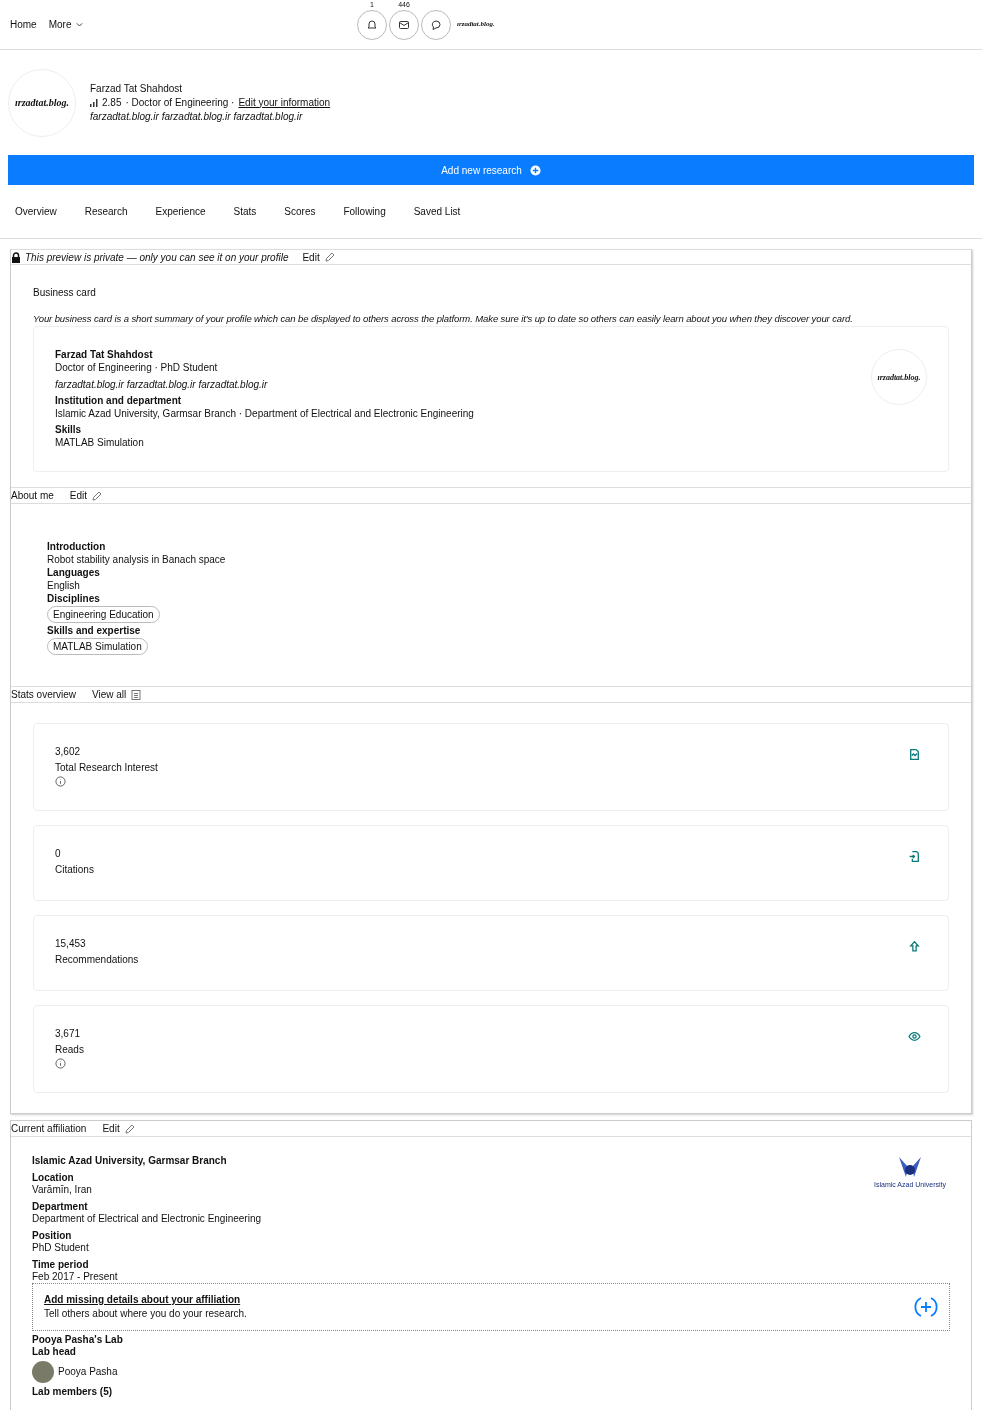  Describe the element at coordinates (58, 854) in the screenshot. I see `stat-value: 0` at that location.